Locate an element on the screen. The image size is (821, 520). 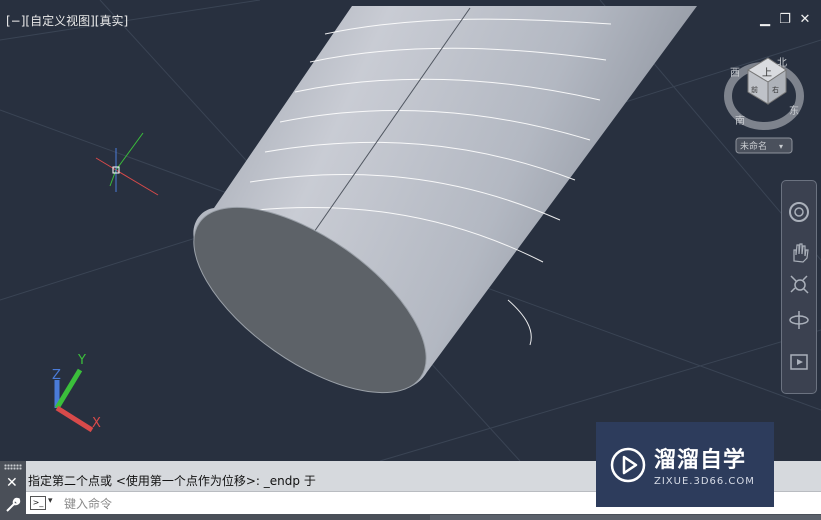
ucs-menu-button: 未命名 ▾ is located at coordinates (764, 145).